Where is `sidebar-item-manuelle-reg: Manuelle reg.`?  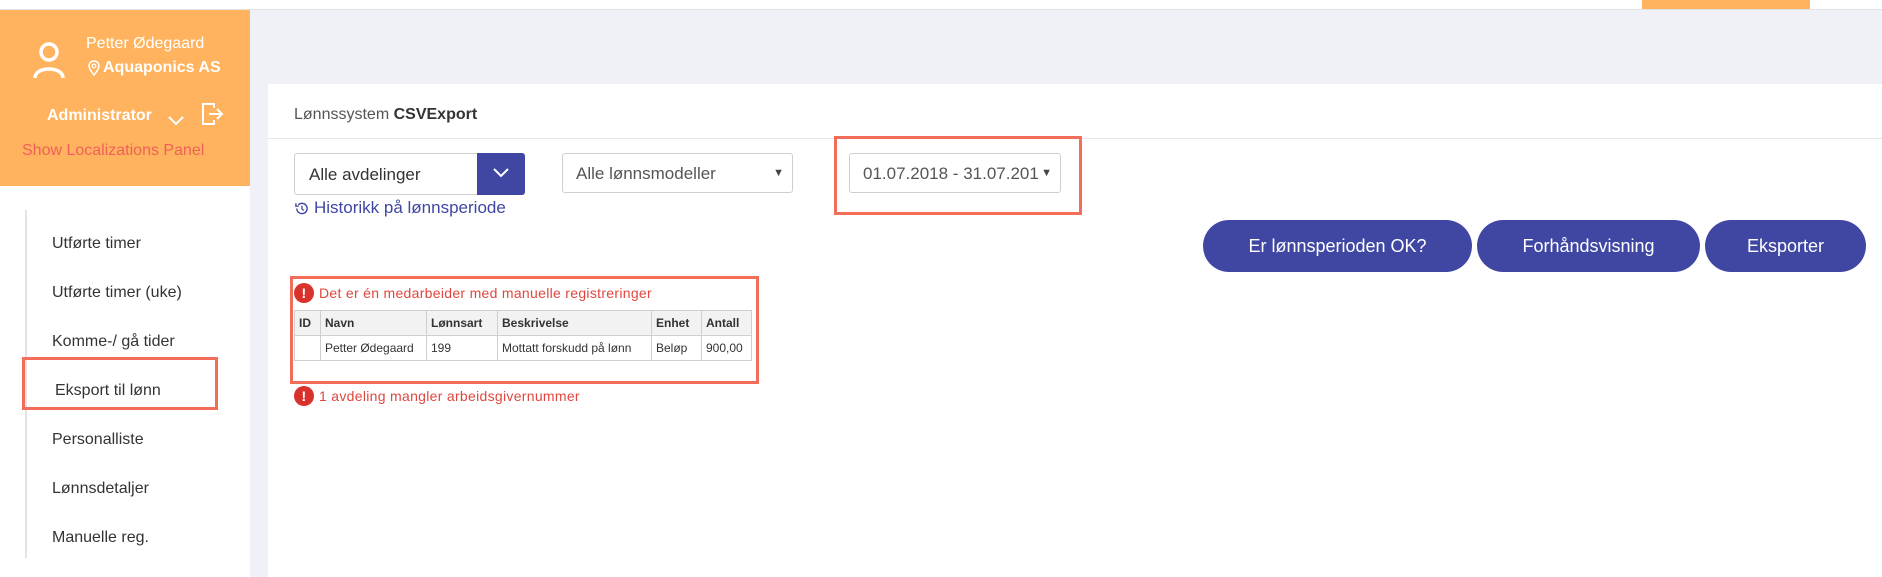
sidebar-item-manuelle-reg: Manuelle reg. is located at coordinates (100, 538).